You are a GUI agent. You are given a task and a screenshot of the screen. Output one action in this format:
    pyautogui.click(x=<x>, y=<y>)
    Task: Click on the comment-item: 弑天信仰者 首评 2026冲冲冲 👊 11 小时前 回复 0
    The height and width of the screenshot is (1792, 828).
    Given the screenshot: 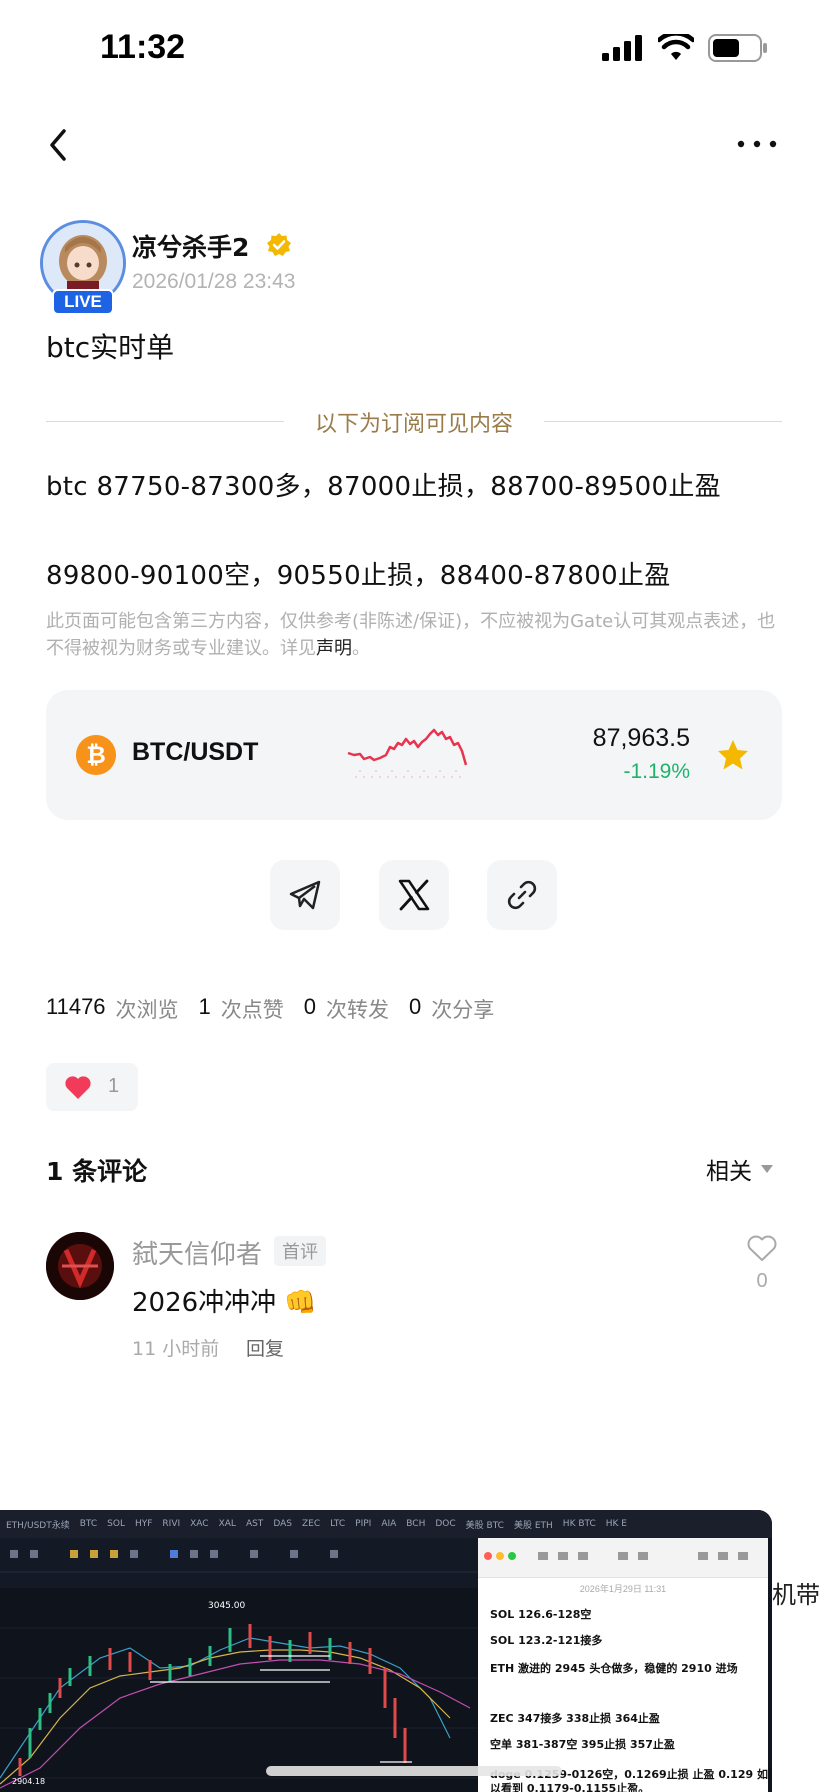 What is the action you would take?
    pyautogui.click(x=414, y=1297)
    